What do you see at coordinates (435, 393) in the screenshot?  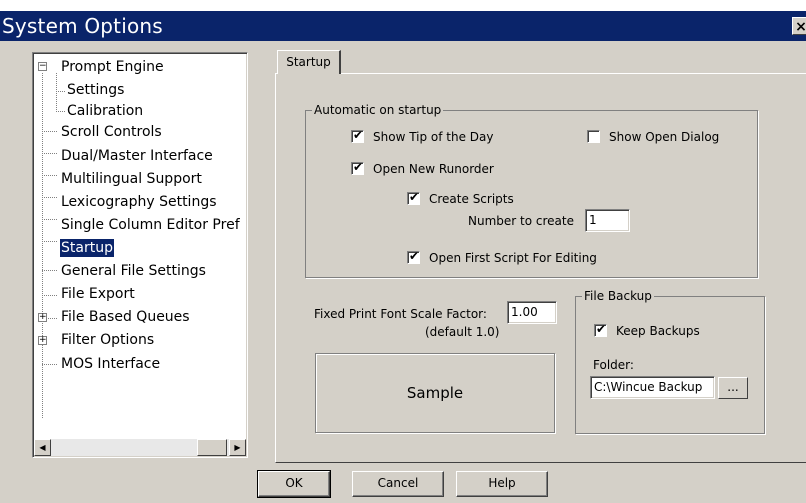 I see `sample-preview: Sample` at bounding box center [435, 393].